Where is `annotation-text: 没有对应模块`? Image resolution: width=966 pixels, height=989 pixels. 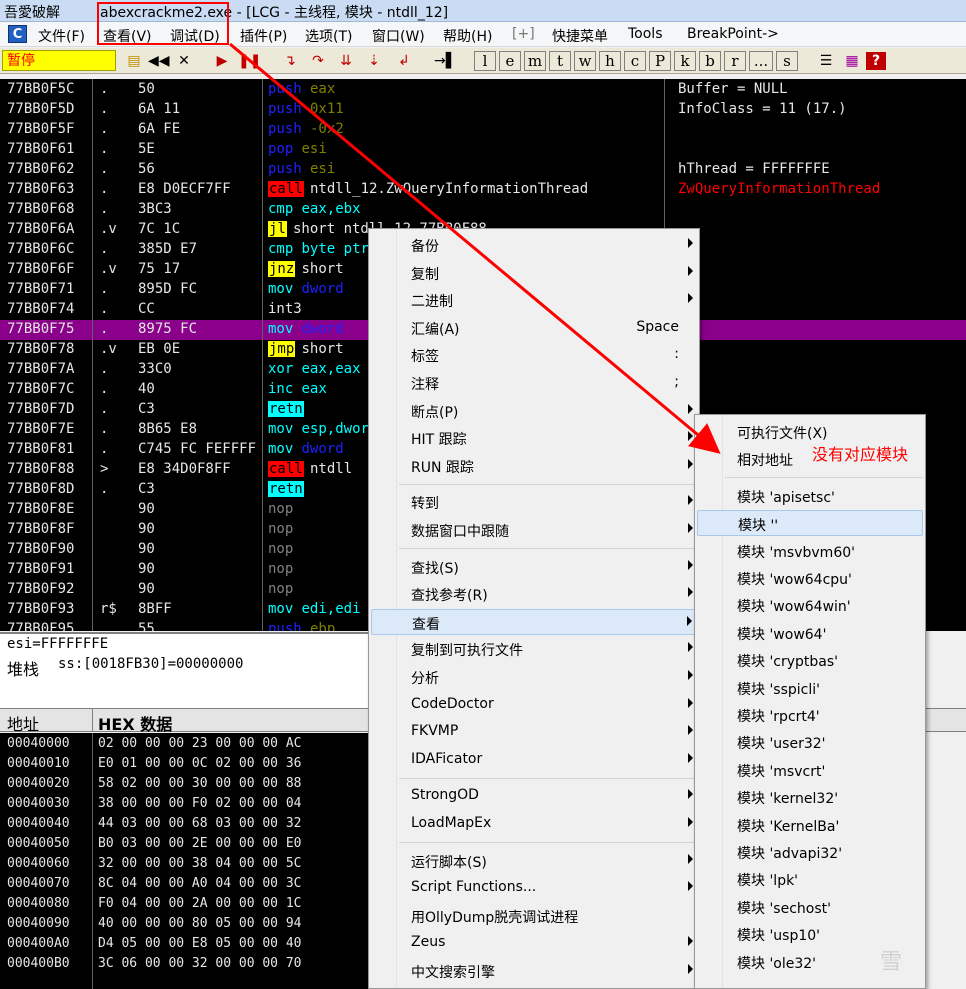 annotation-text: 没有对应模块 is located at coordinates (860, 454).